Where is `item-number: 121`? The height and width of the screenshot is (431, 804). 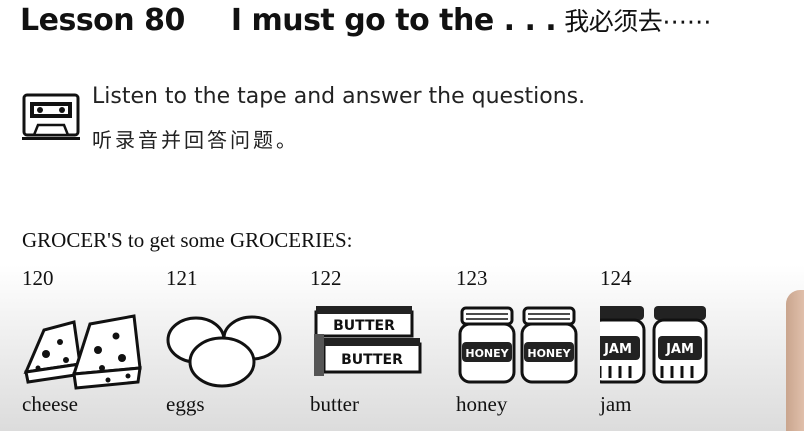
item-number: 121 is located at coordinates (182, 278).